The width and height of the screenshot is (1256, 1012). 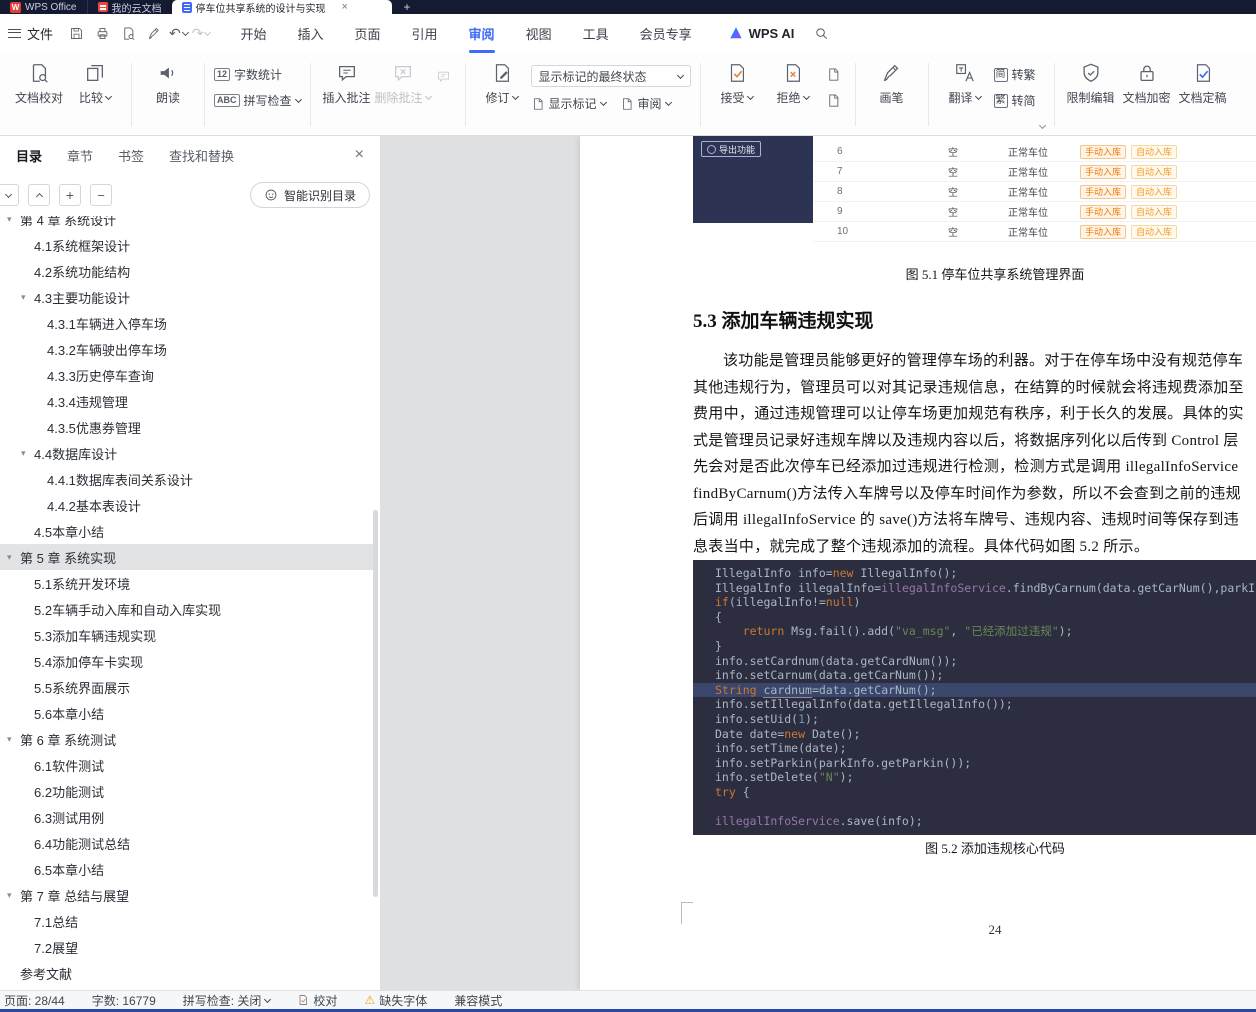 What do you see at coordinates (76, 33) in the screenshot?
I see `save-button` at bounding box center [76, 33].